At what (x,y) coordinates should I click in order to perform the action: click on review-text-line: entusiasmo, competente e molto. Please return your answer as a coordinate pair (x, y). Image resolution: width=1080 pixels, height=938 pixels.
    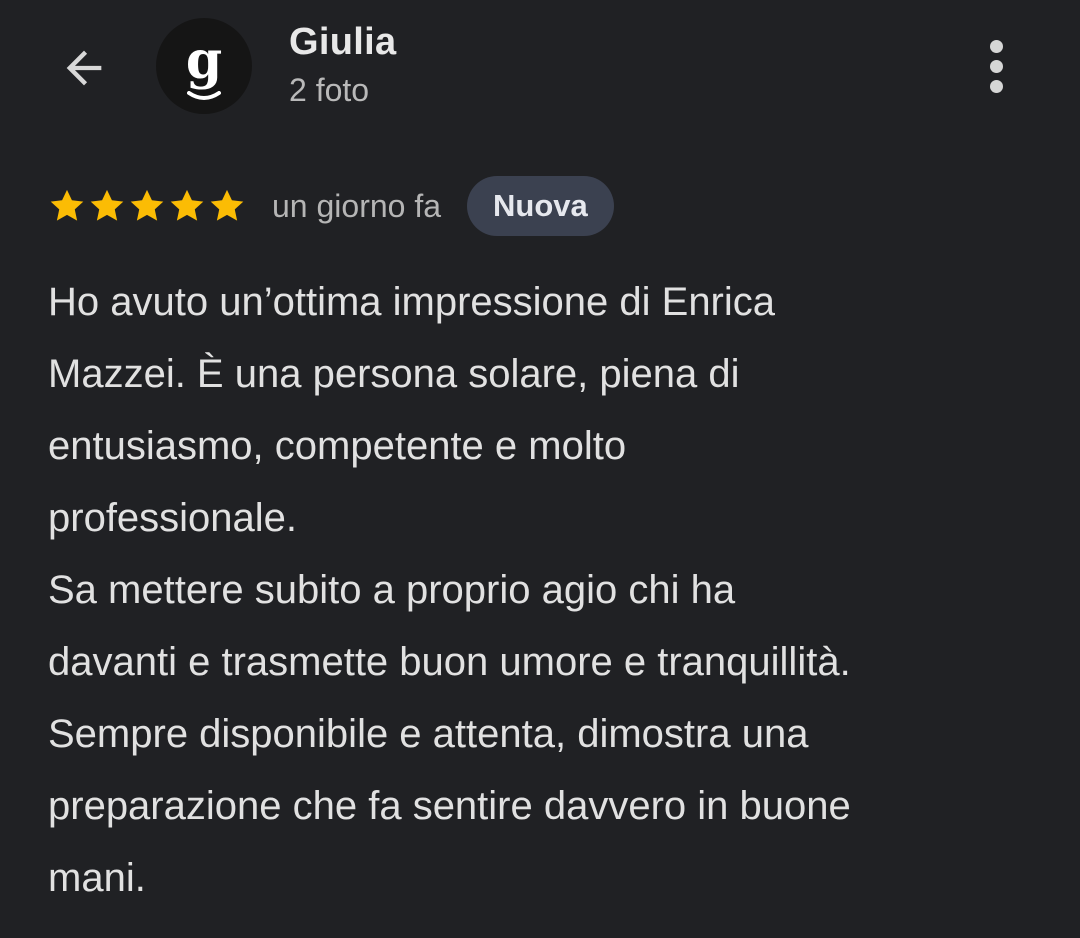
    Looking at the image, I should click on (337, 446).